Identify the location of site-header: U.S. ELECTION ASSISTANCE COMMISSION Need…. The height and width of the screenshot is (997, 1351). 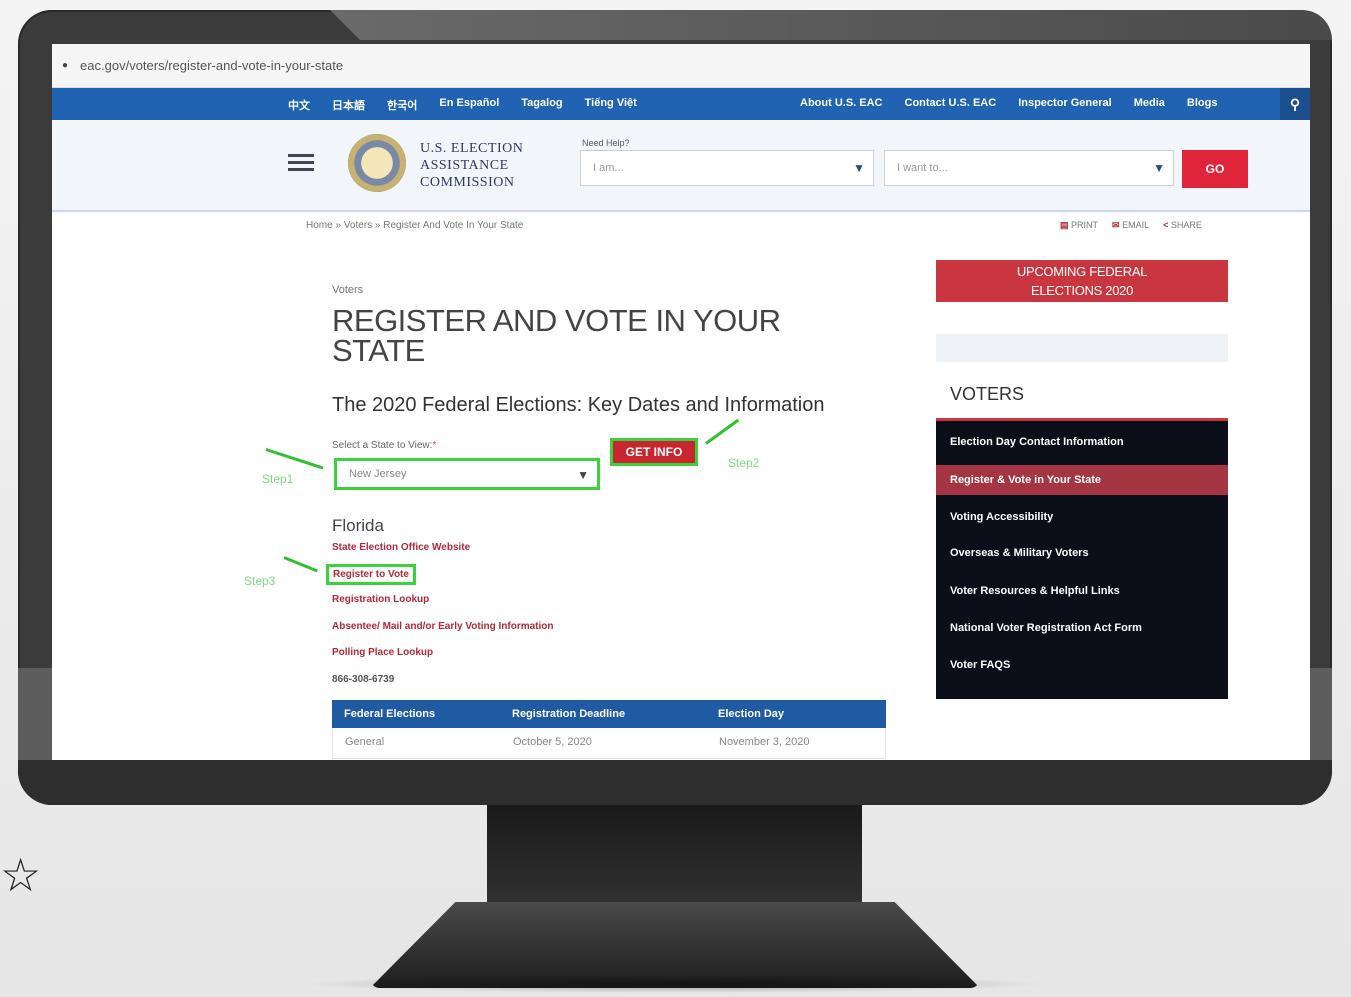
(681, 166).